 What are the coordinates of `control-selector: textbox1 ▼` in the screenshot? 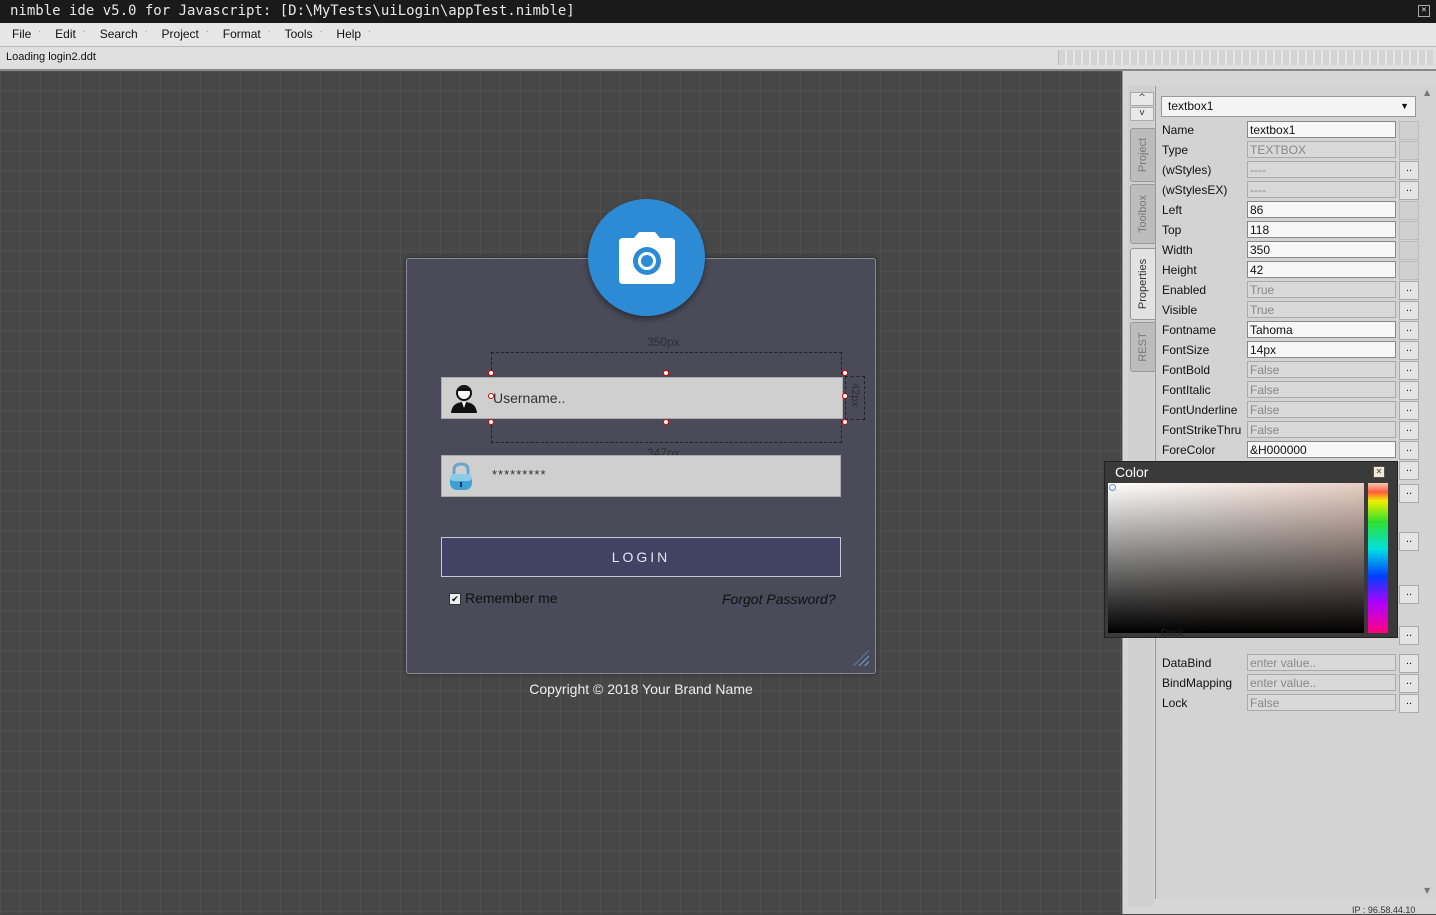 It's located at (1288, 106).